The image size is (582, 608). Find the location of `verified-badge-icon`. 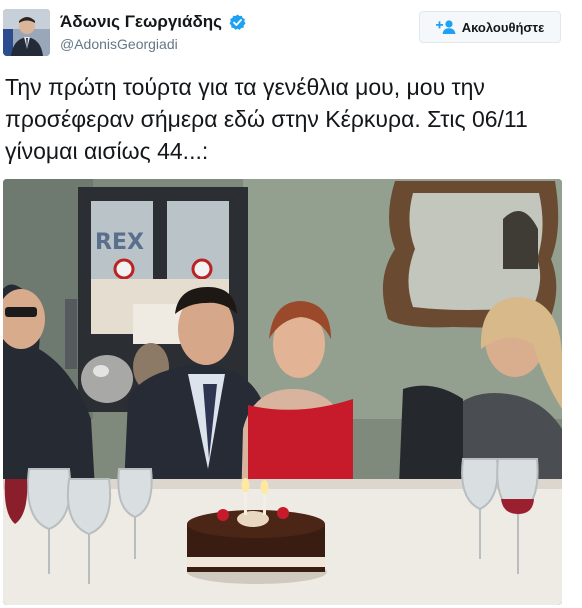

verified-badge-icon is located at coordinates (237, 22).